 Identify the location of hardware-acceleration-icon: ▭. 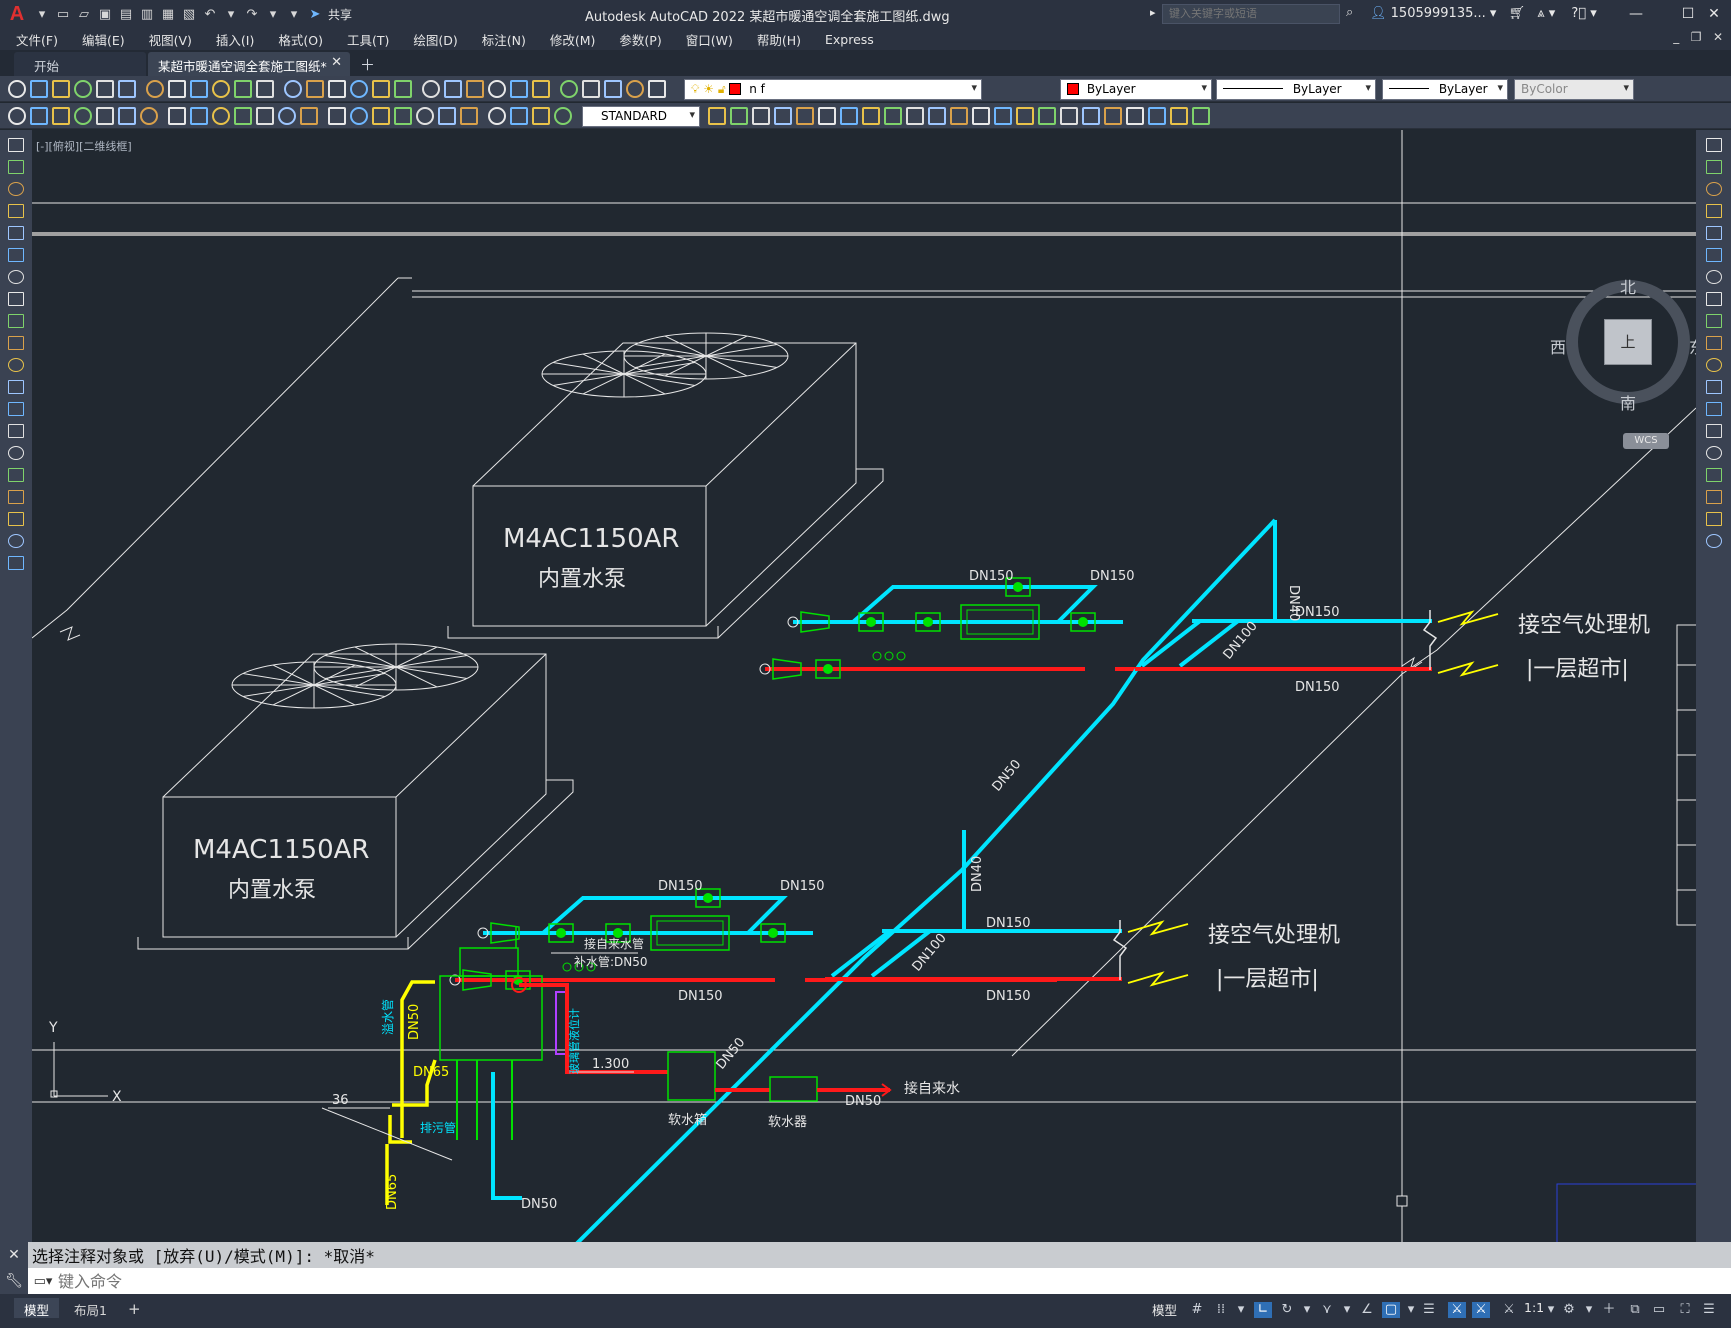
(1659, 1310).